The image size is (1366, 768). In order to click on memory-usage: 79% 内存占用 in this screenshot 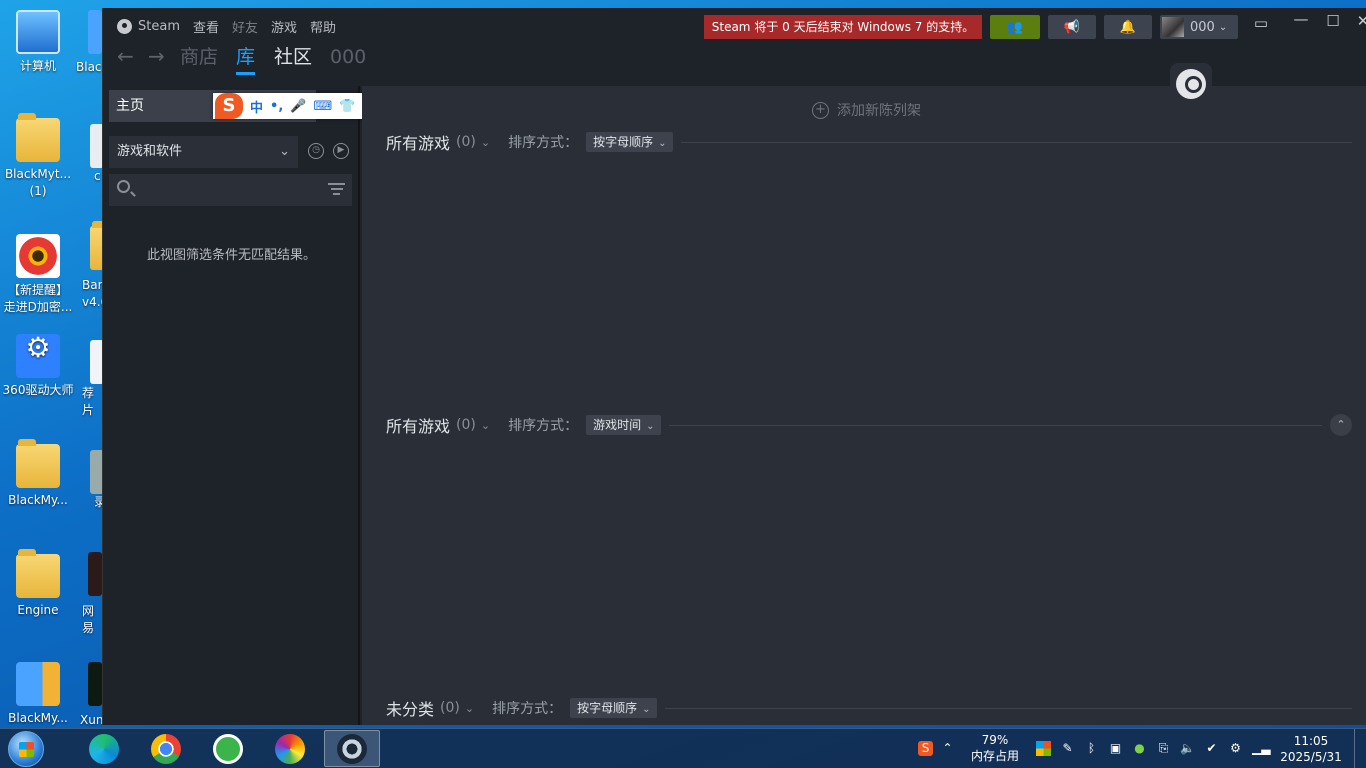, I will do `click(995, 748)`.